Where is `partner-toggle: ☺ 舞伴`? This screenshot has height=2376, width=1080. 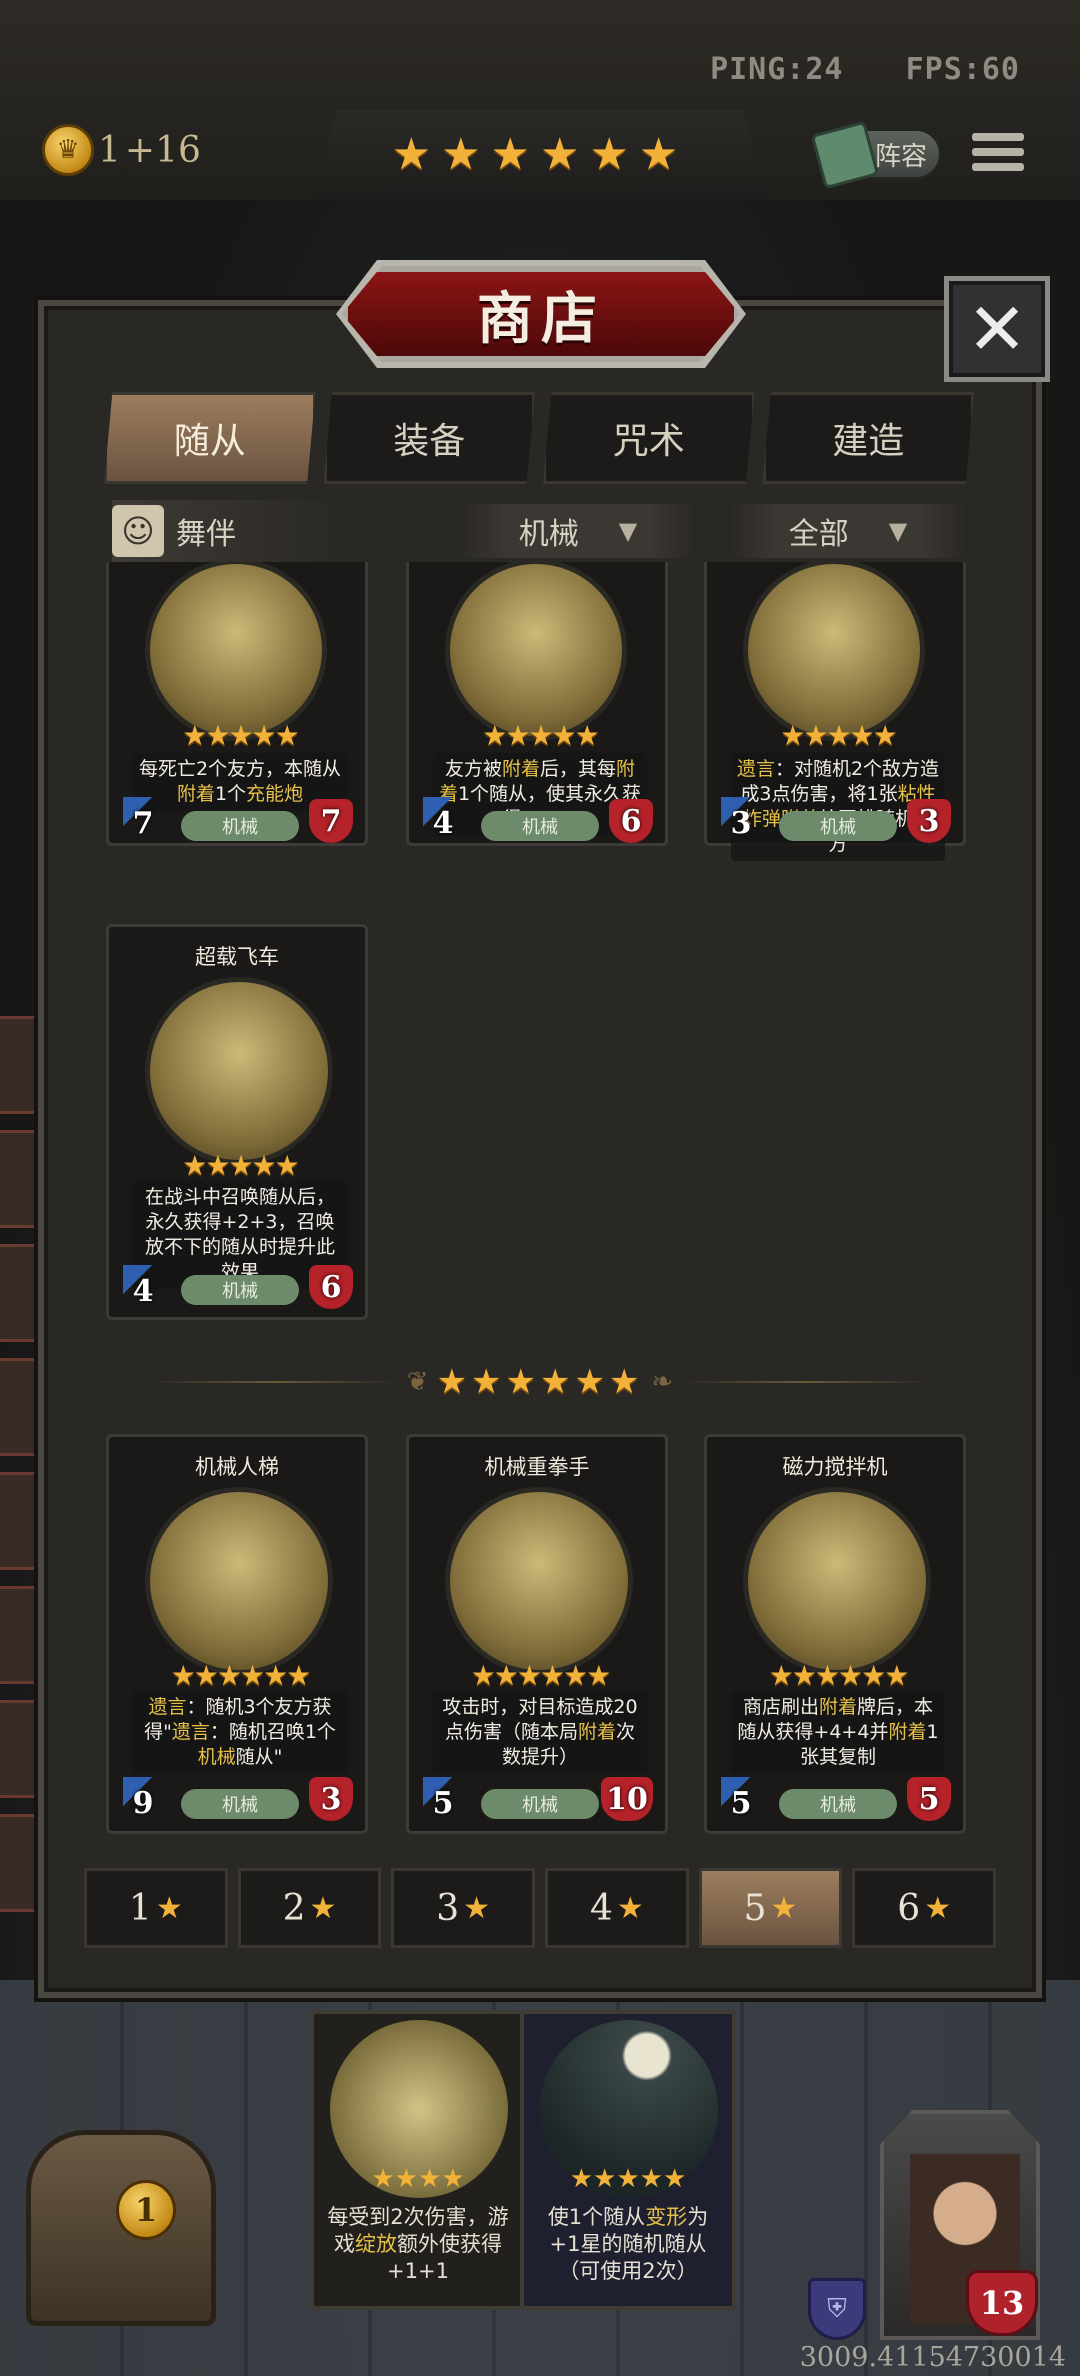
partner-toggle: ☺ 舞伴 is located at coordinates (227, 531).